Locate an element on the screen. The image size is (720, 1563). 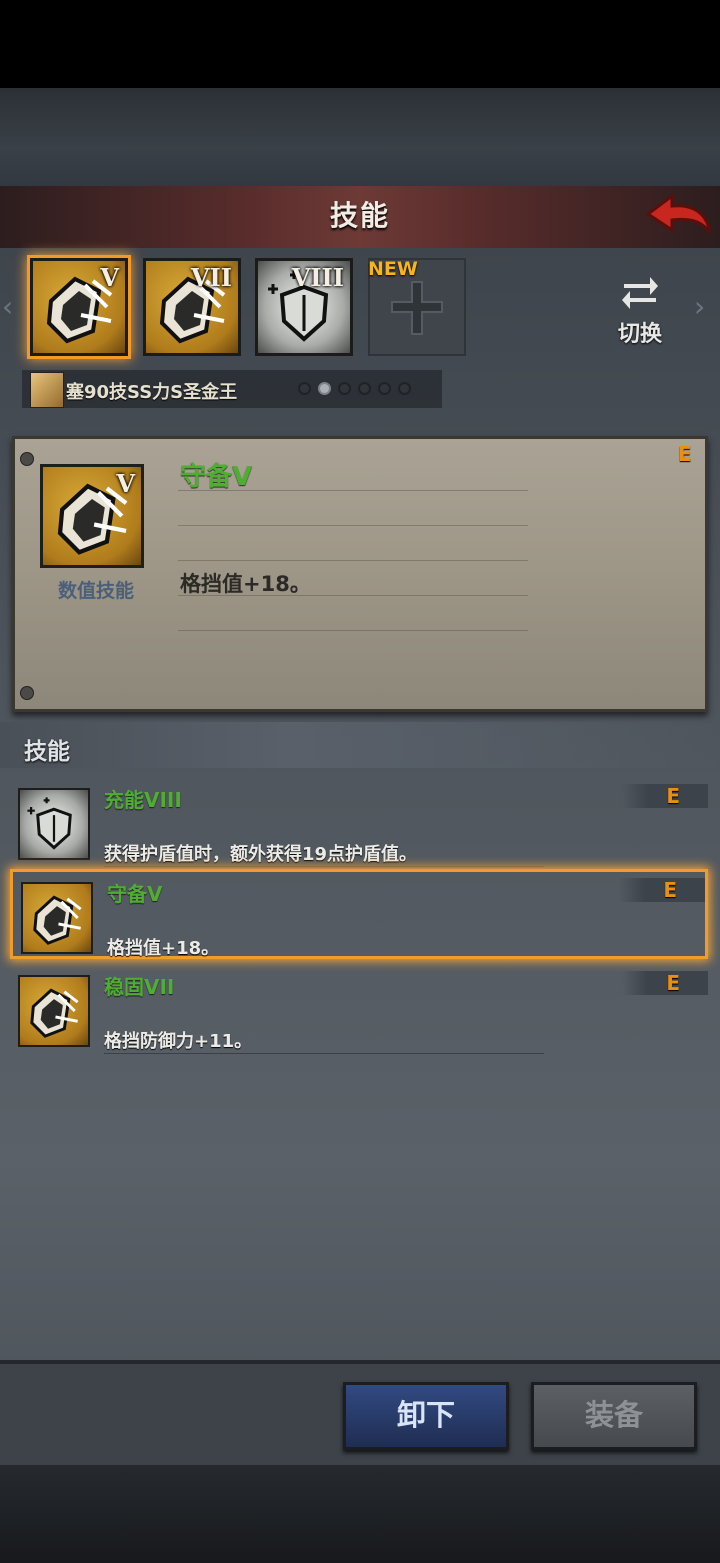
detail-tier: V is located at coordinates (125, 483).